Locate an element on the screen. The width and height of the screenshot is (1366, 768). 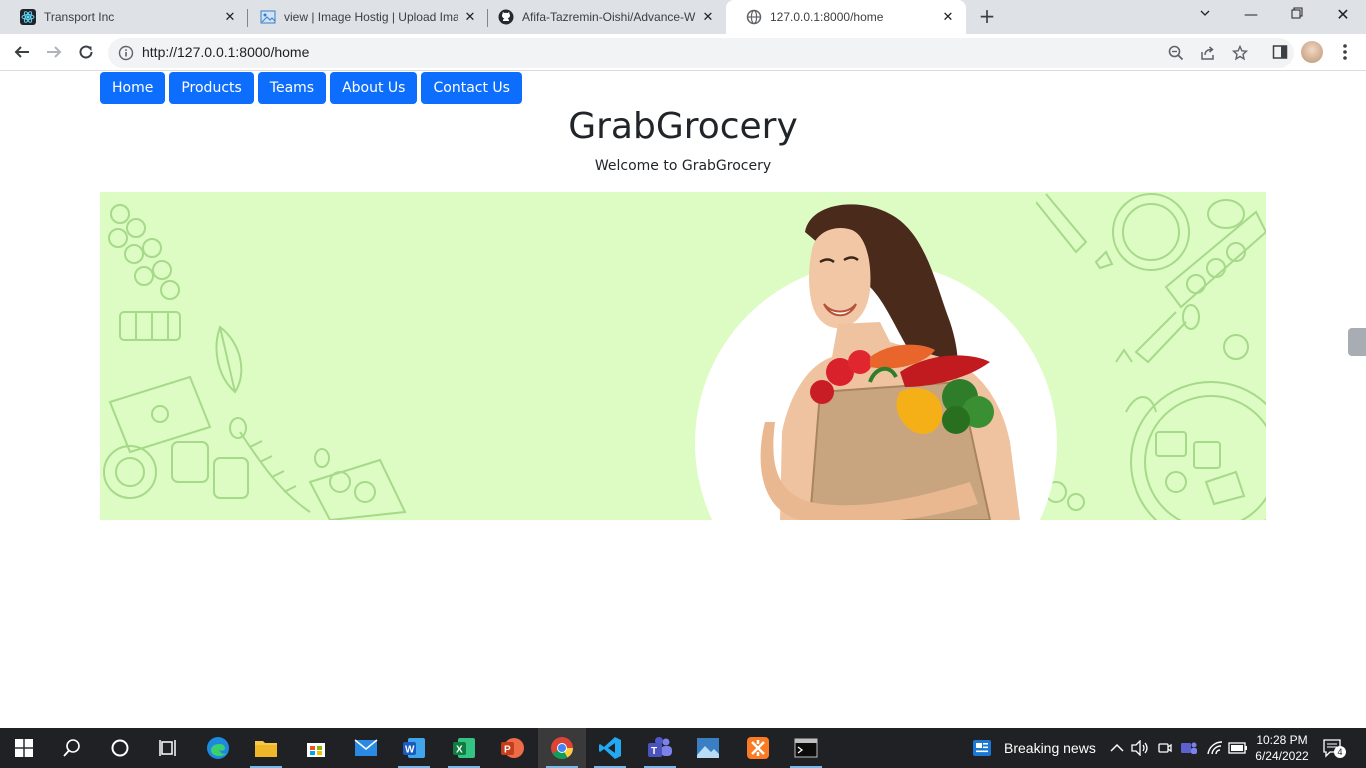
site-nav: Home Products Teams About Us Contact Us is located at coordinates (311, 88).